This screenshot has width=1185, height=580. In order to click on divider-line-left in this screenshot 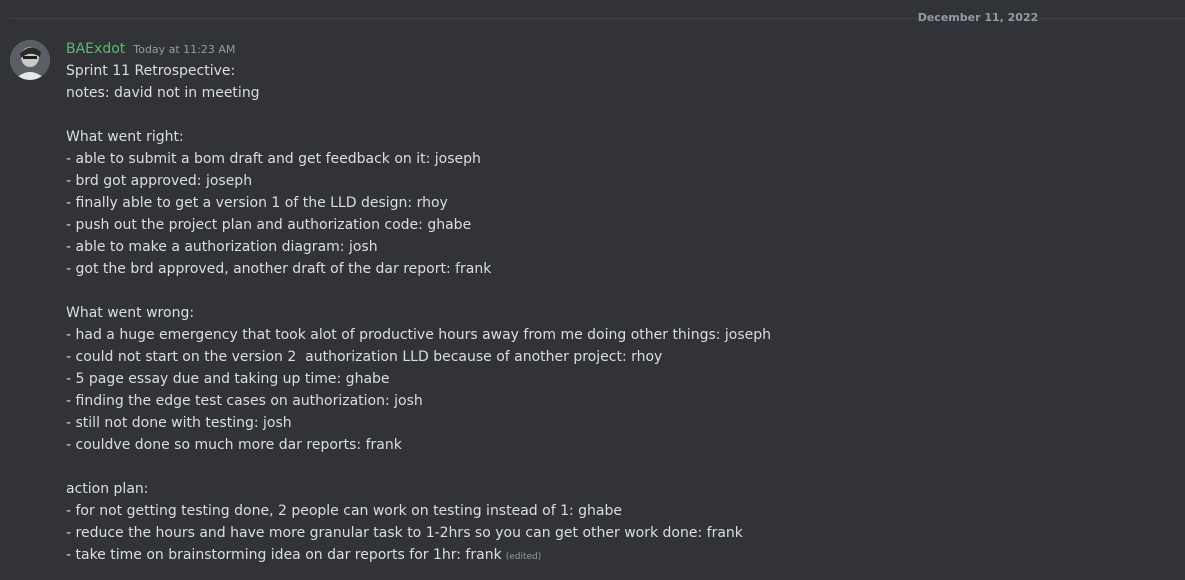, I will do `click(463, 18)`.